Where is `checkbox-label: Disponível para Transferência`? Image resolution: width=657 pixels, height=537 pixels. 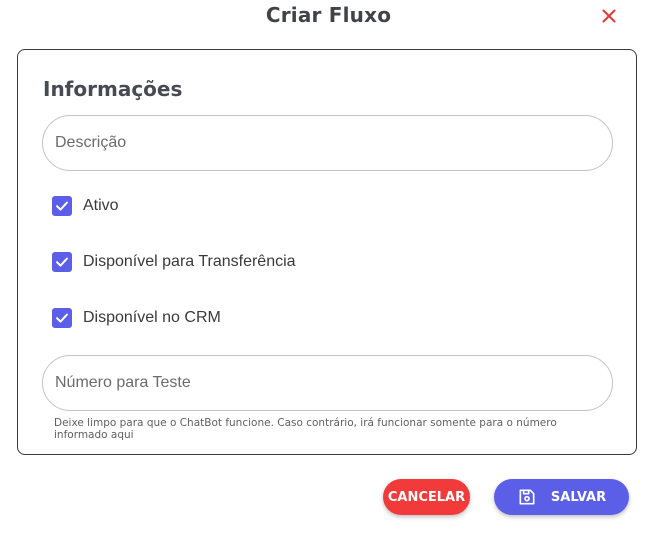 checkbox-label: Disponível para Transferência is located at coordinates (189, 261).